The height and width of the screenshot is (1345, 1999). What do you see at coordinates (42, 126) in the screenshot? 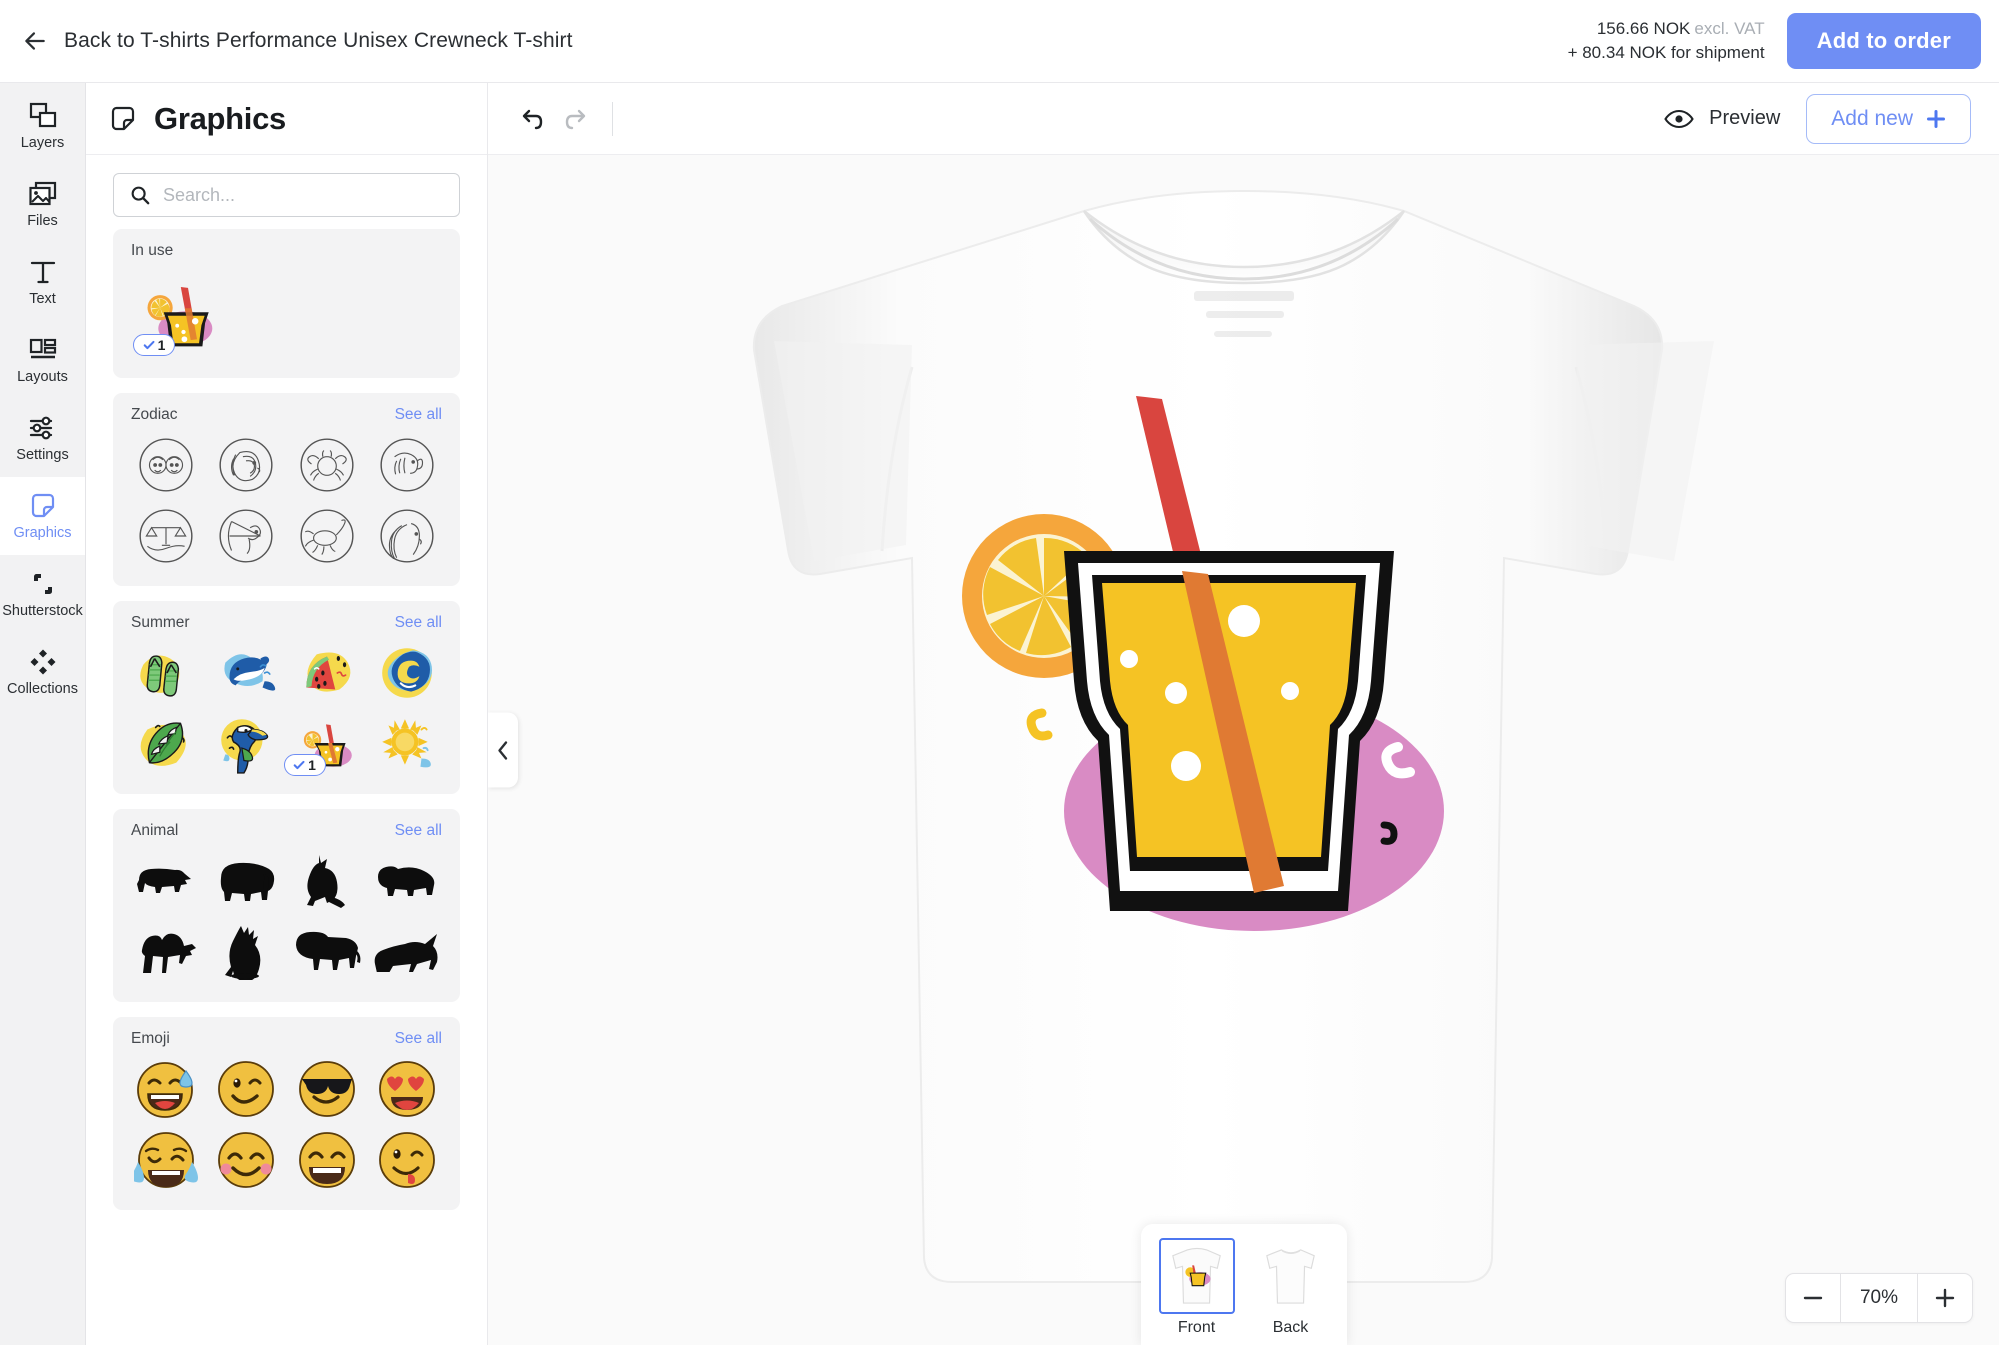
I see `sidebar-item-layers: Layers` at bounding box center [42, 126].